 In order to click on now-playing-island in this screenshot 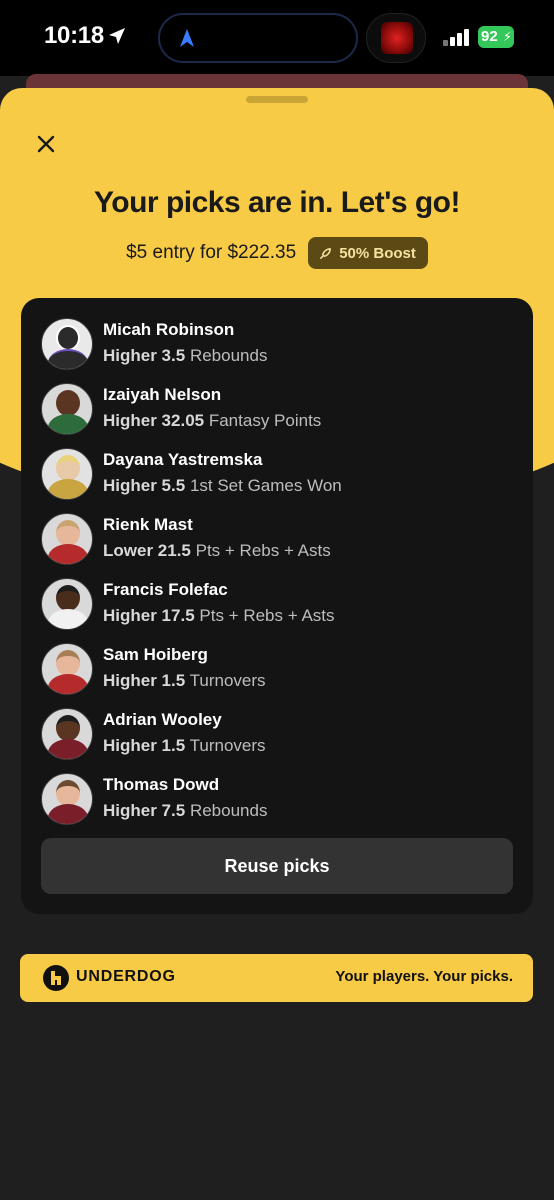, I will do `click(396, 38)`.